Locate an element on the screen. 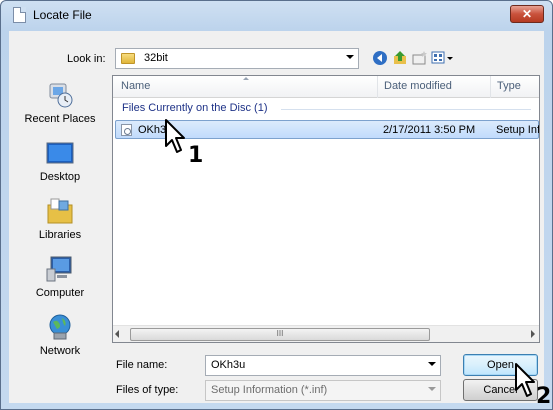  lookin-dropdown: 32bit is located at coordinates (237, 58).